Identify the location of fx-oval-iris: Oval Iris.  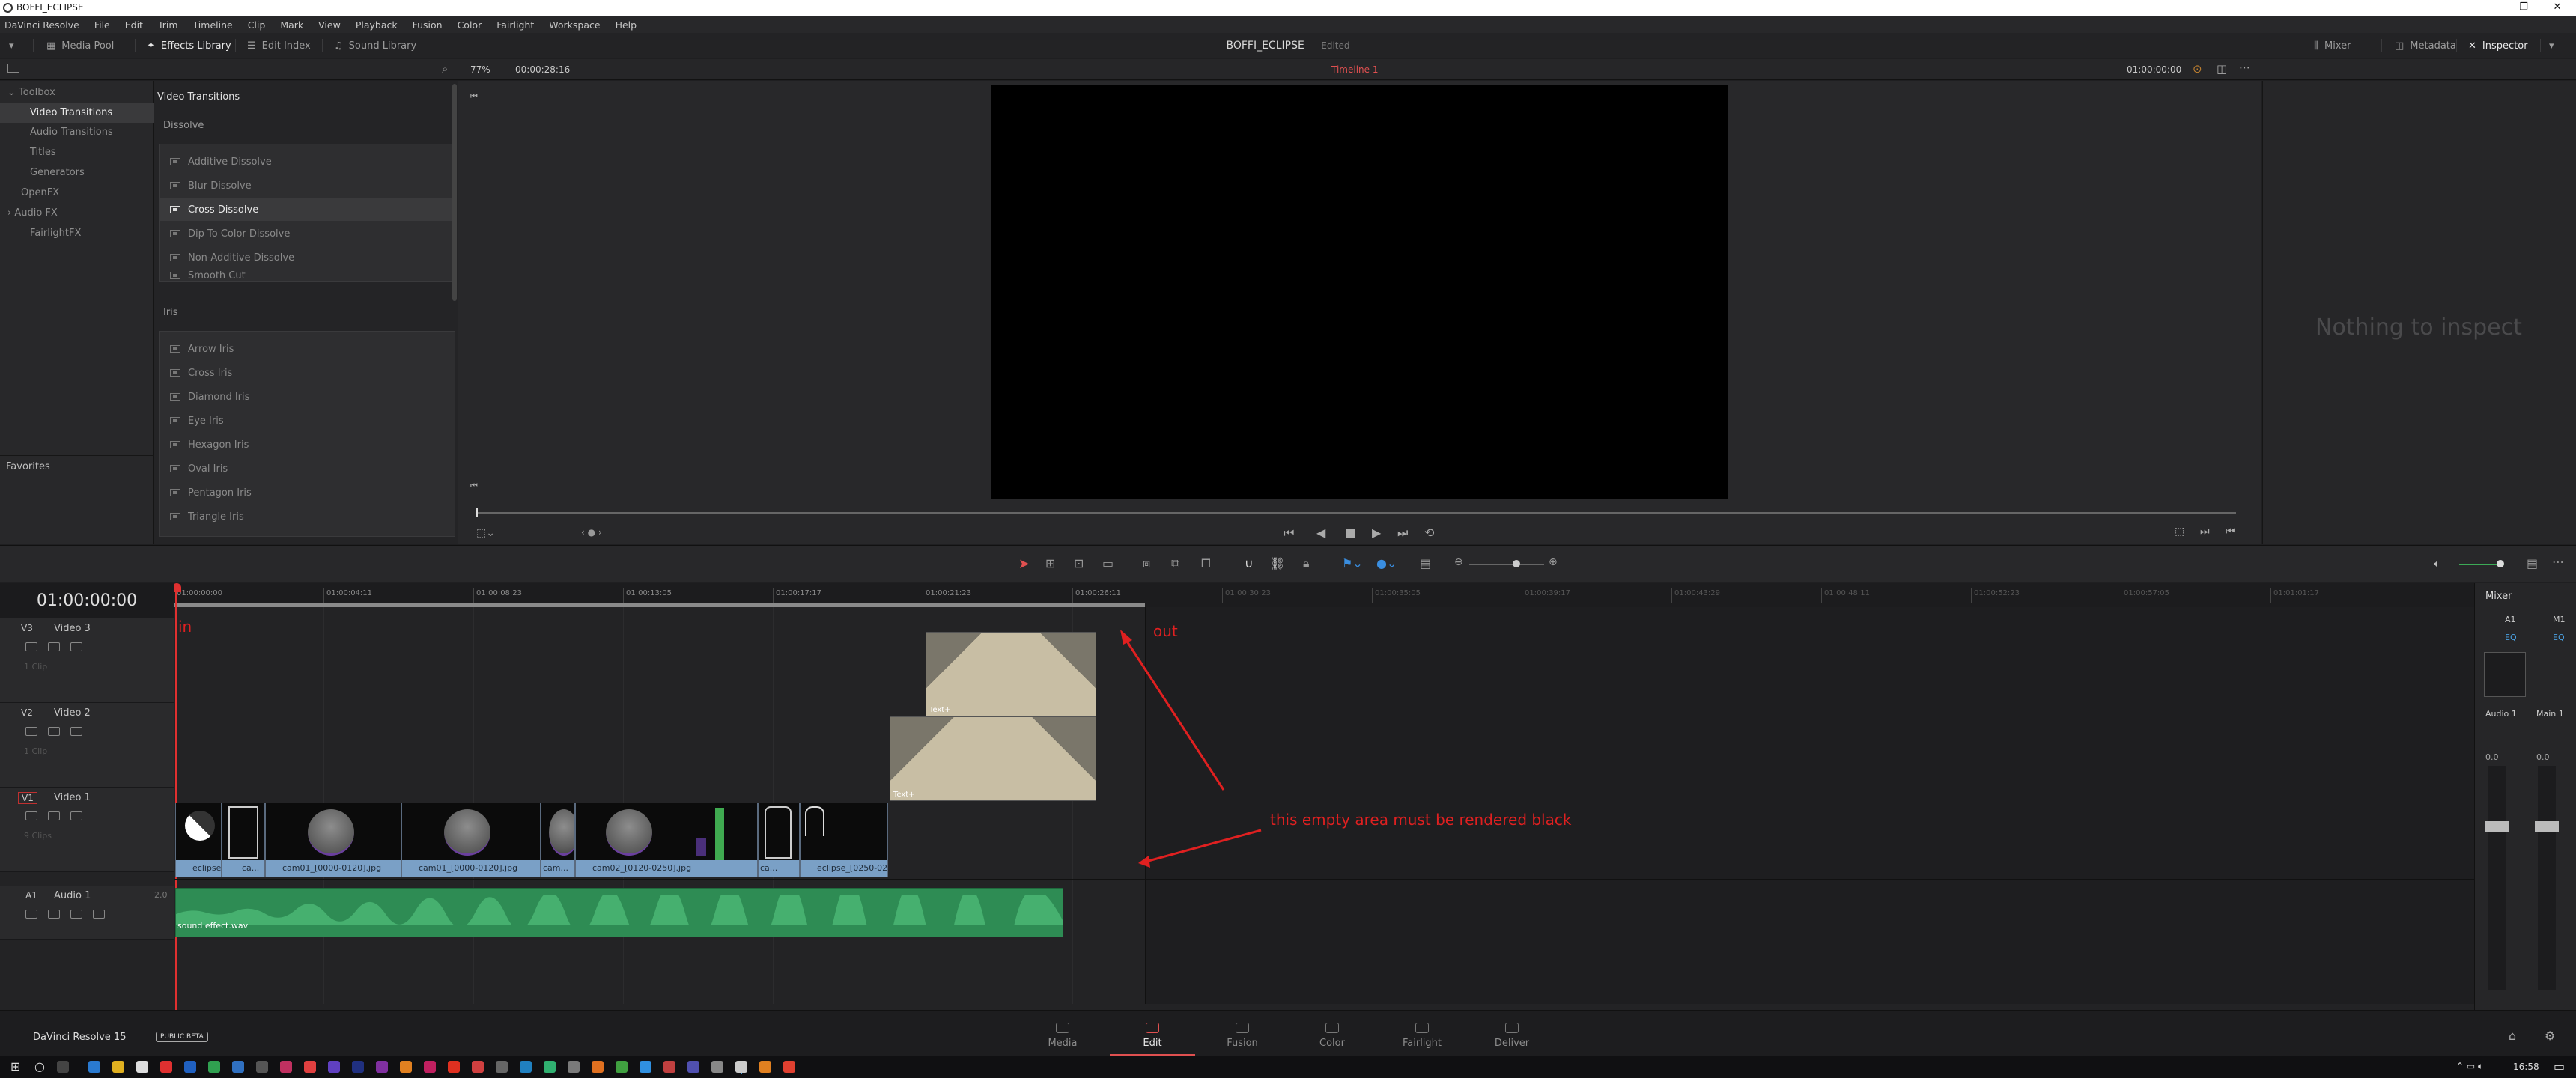
(306, 468).